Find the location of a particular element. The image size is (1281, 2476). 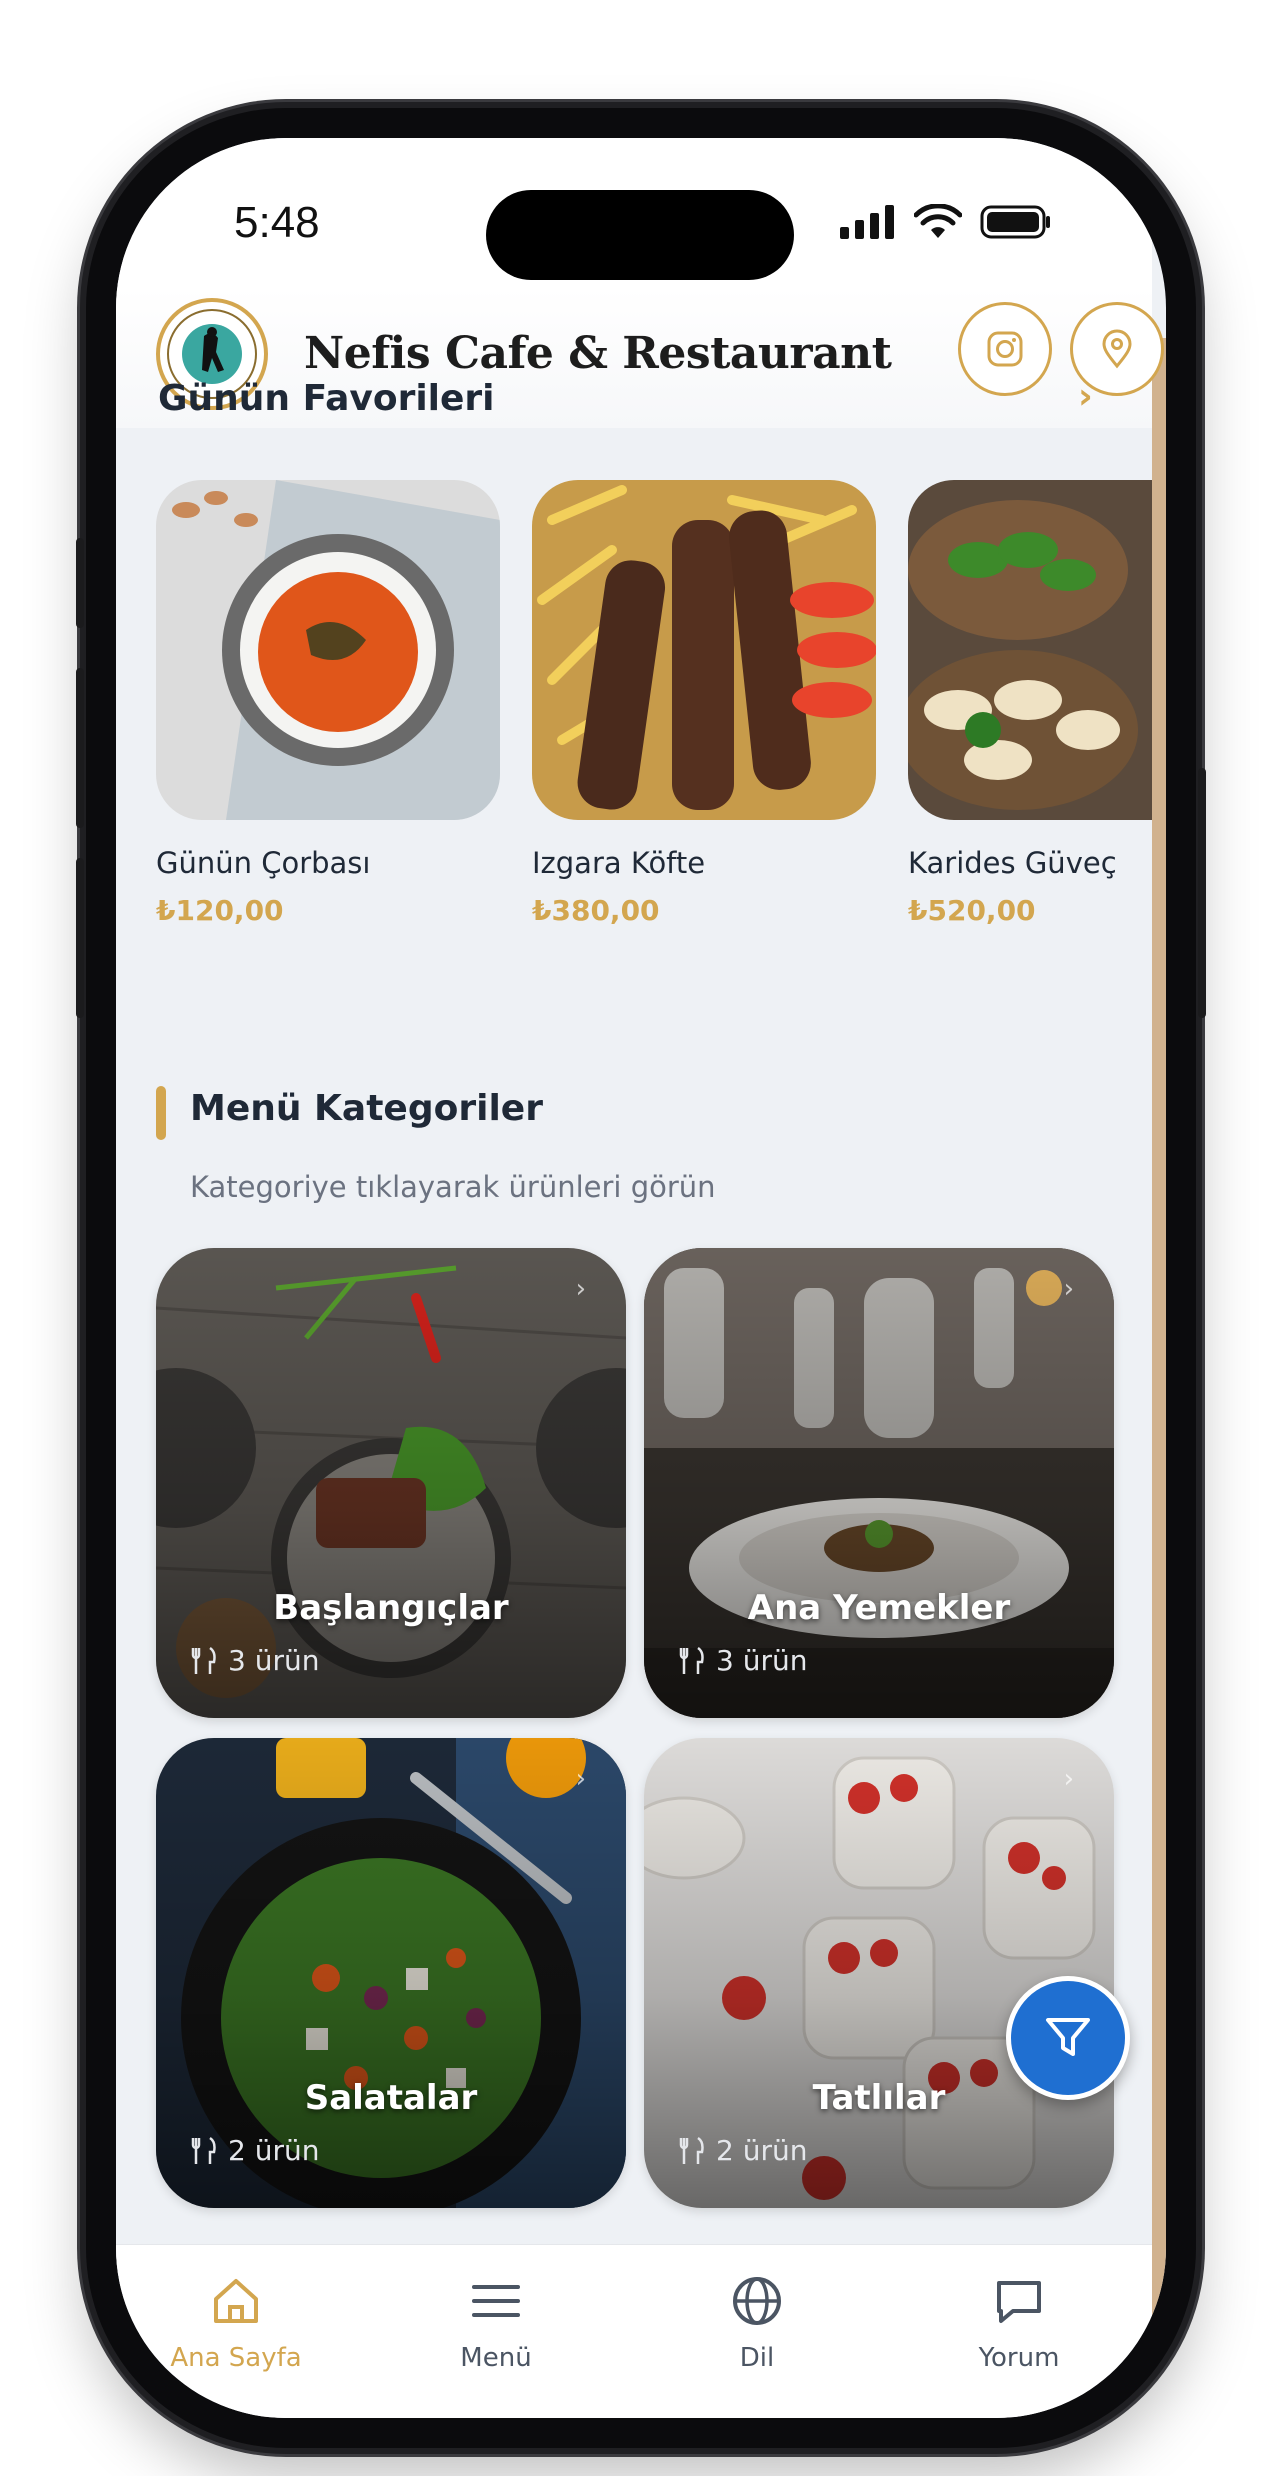

categories-title: Menü Kategoriler is located at coordinates (366, 1108).